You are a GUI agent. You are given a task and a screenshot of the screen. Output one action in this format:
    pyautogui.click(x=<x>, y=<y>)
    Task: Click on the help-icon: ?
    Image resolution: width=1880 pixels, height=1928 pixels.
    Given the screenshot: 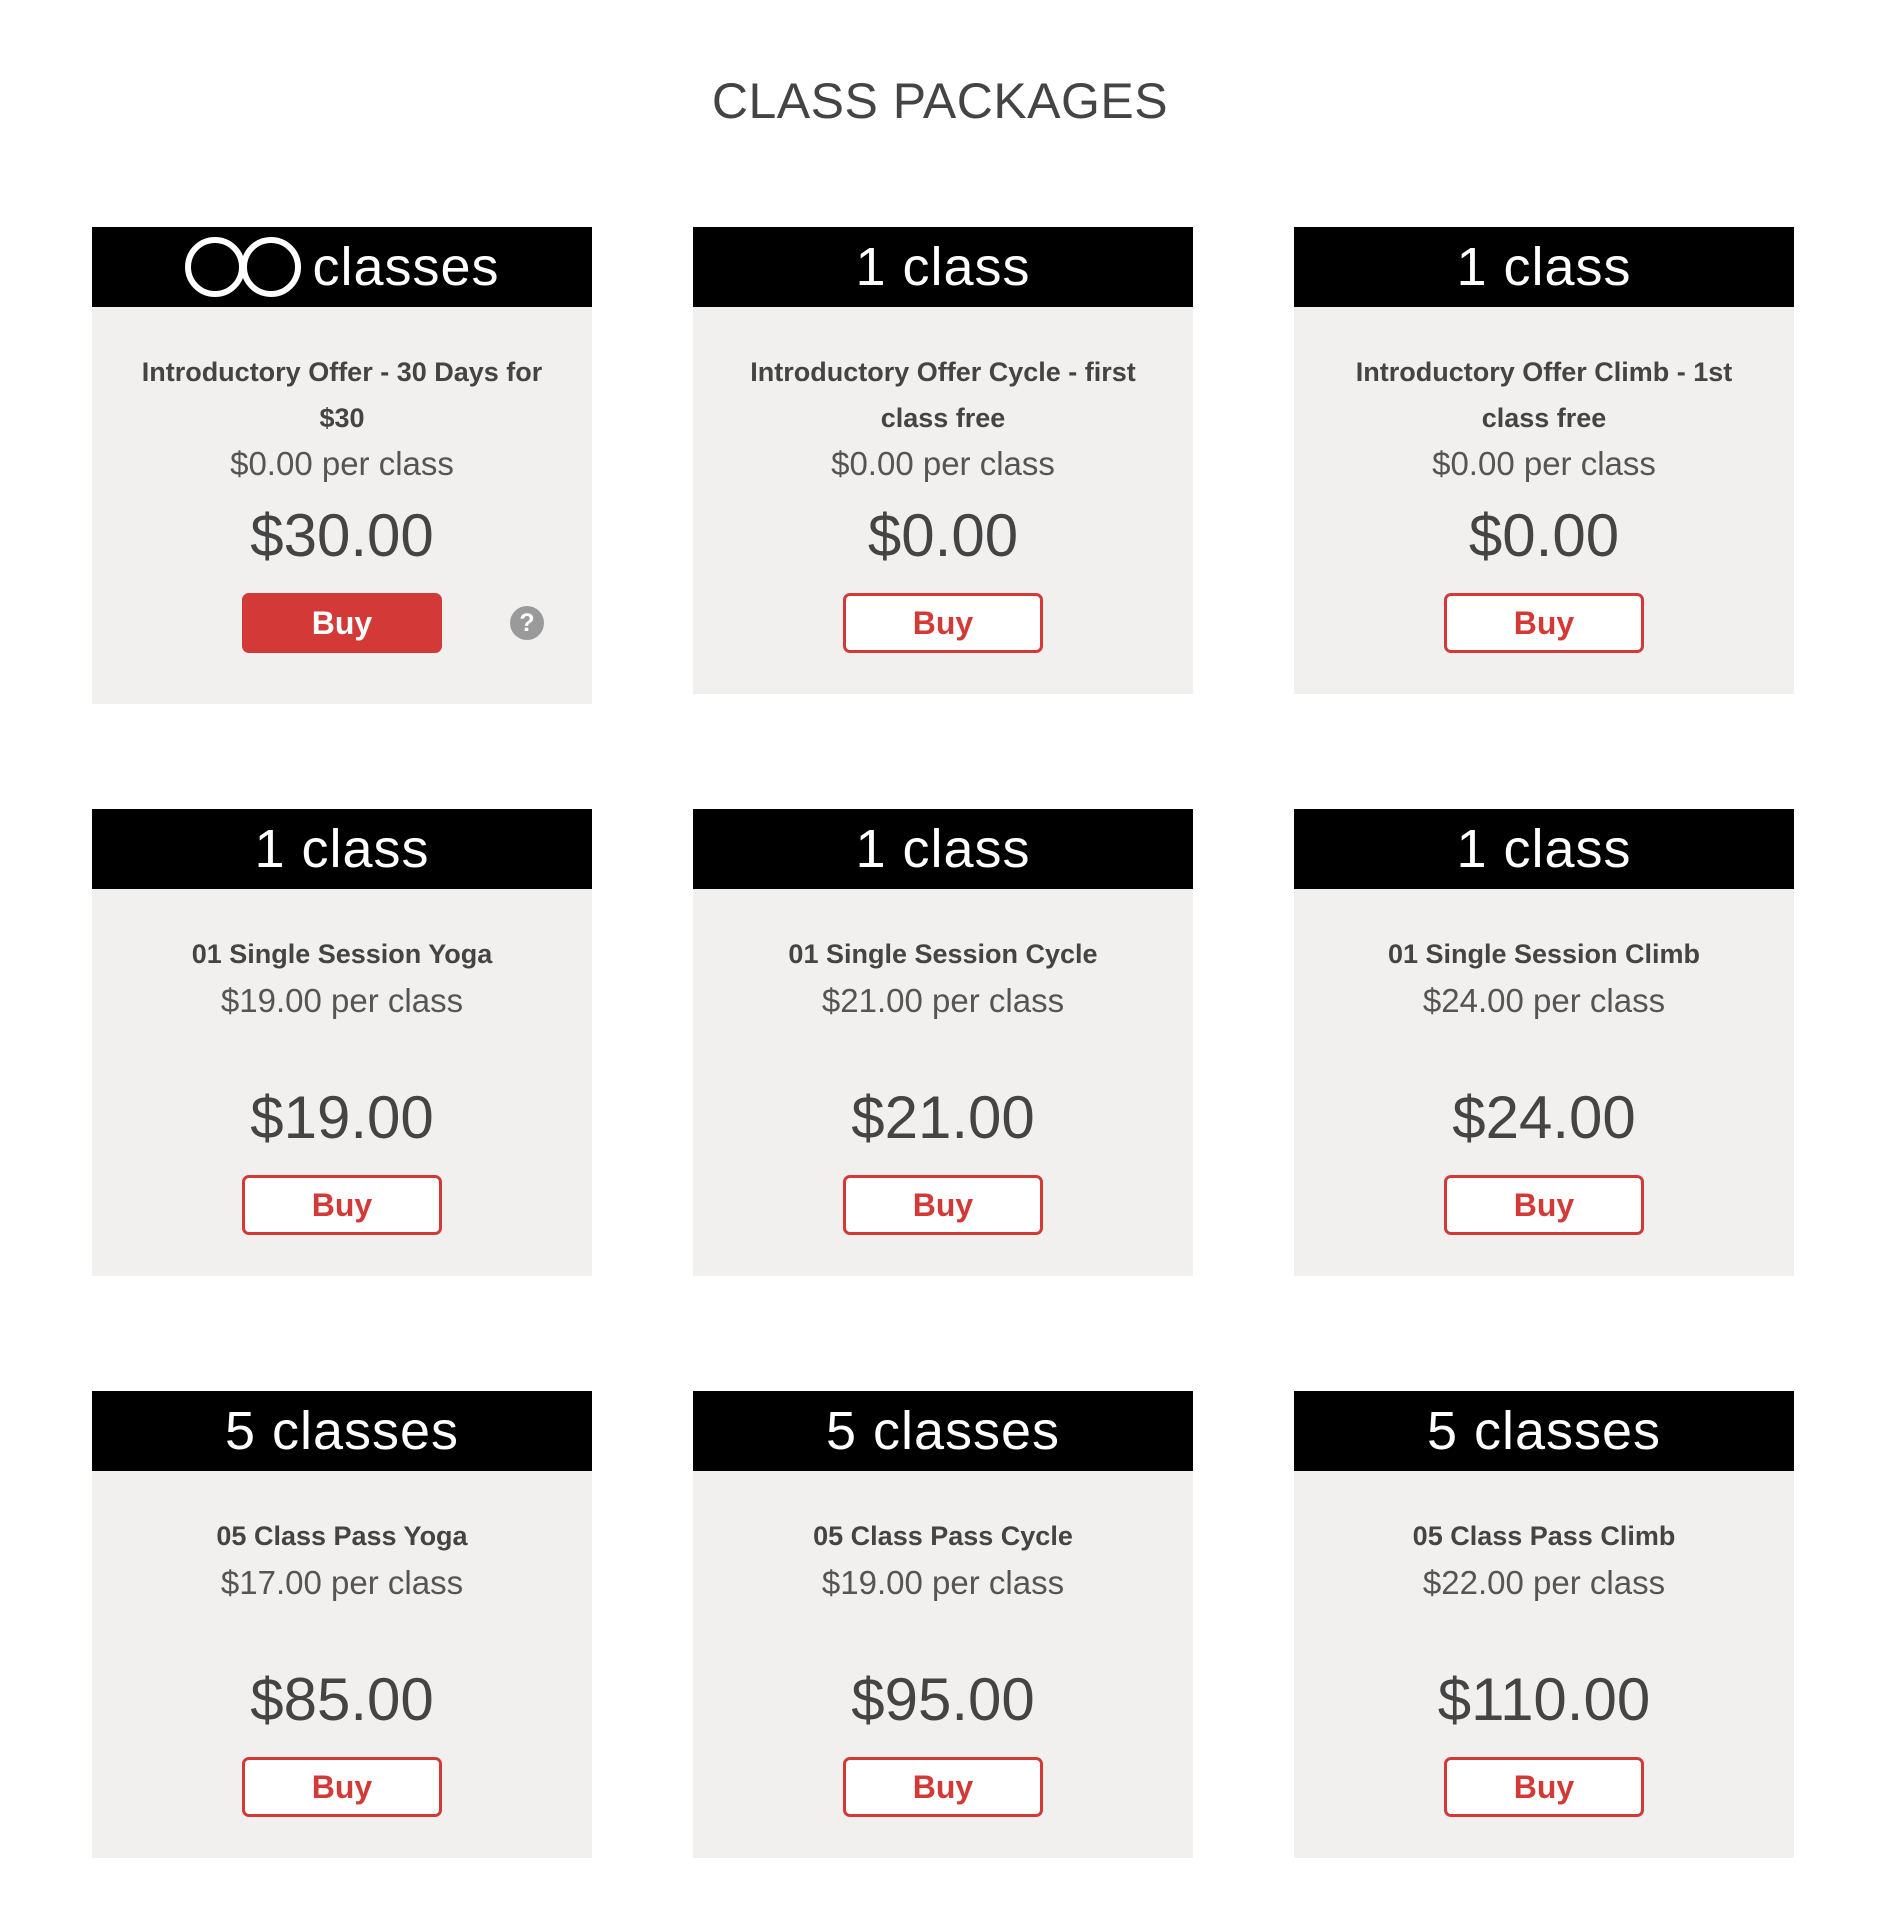 What is the action you would take?
    pyautogui.click(x=527, y=623)
    